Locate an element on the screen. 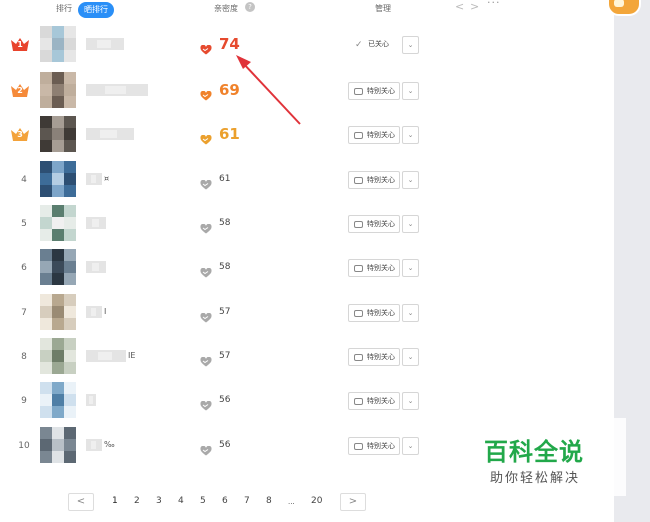 This screenshot has height=522, width=650. intimacy-score: 56 is located at coordinates (225, 400).